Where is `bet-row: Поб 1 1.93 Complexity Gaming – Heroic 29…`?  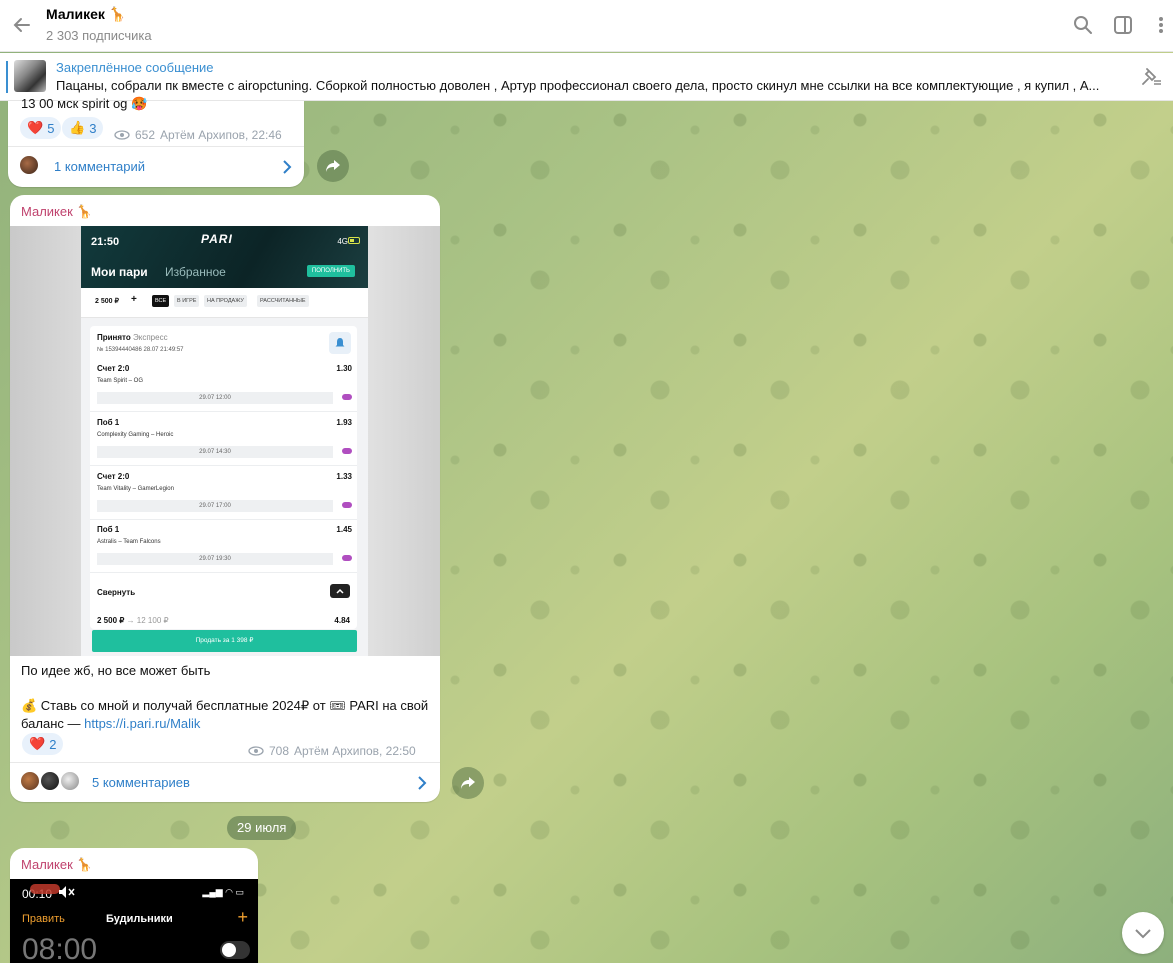 bet-row: Поб 1 1.93 Complexity Gaming – Heroic 29… is located at coordinates (223, 445).